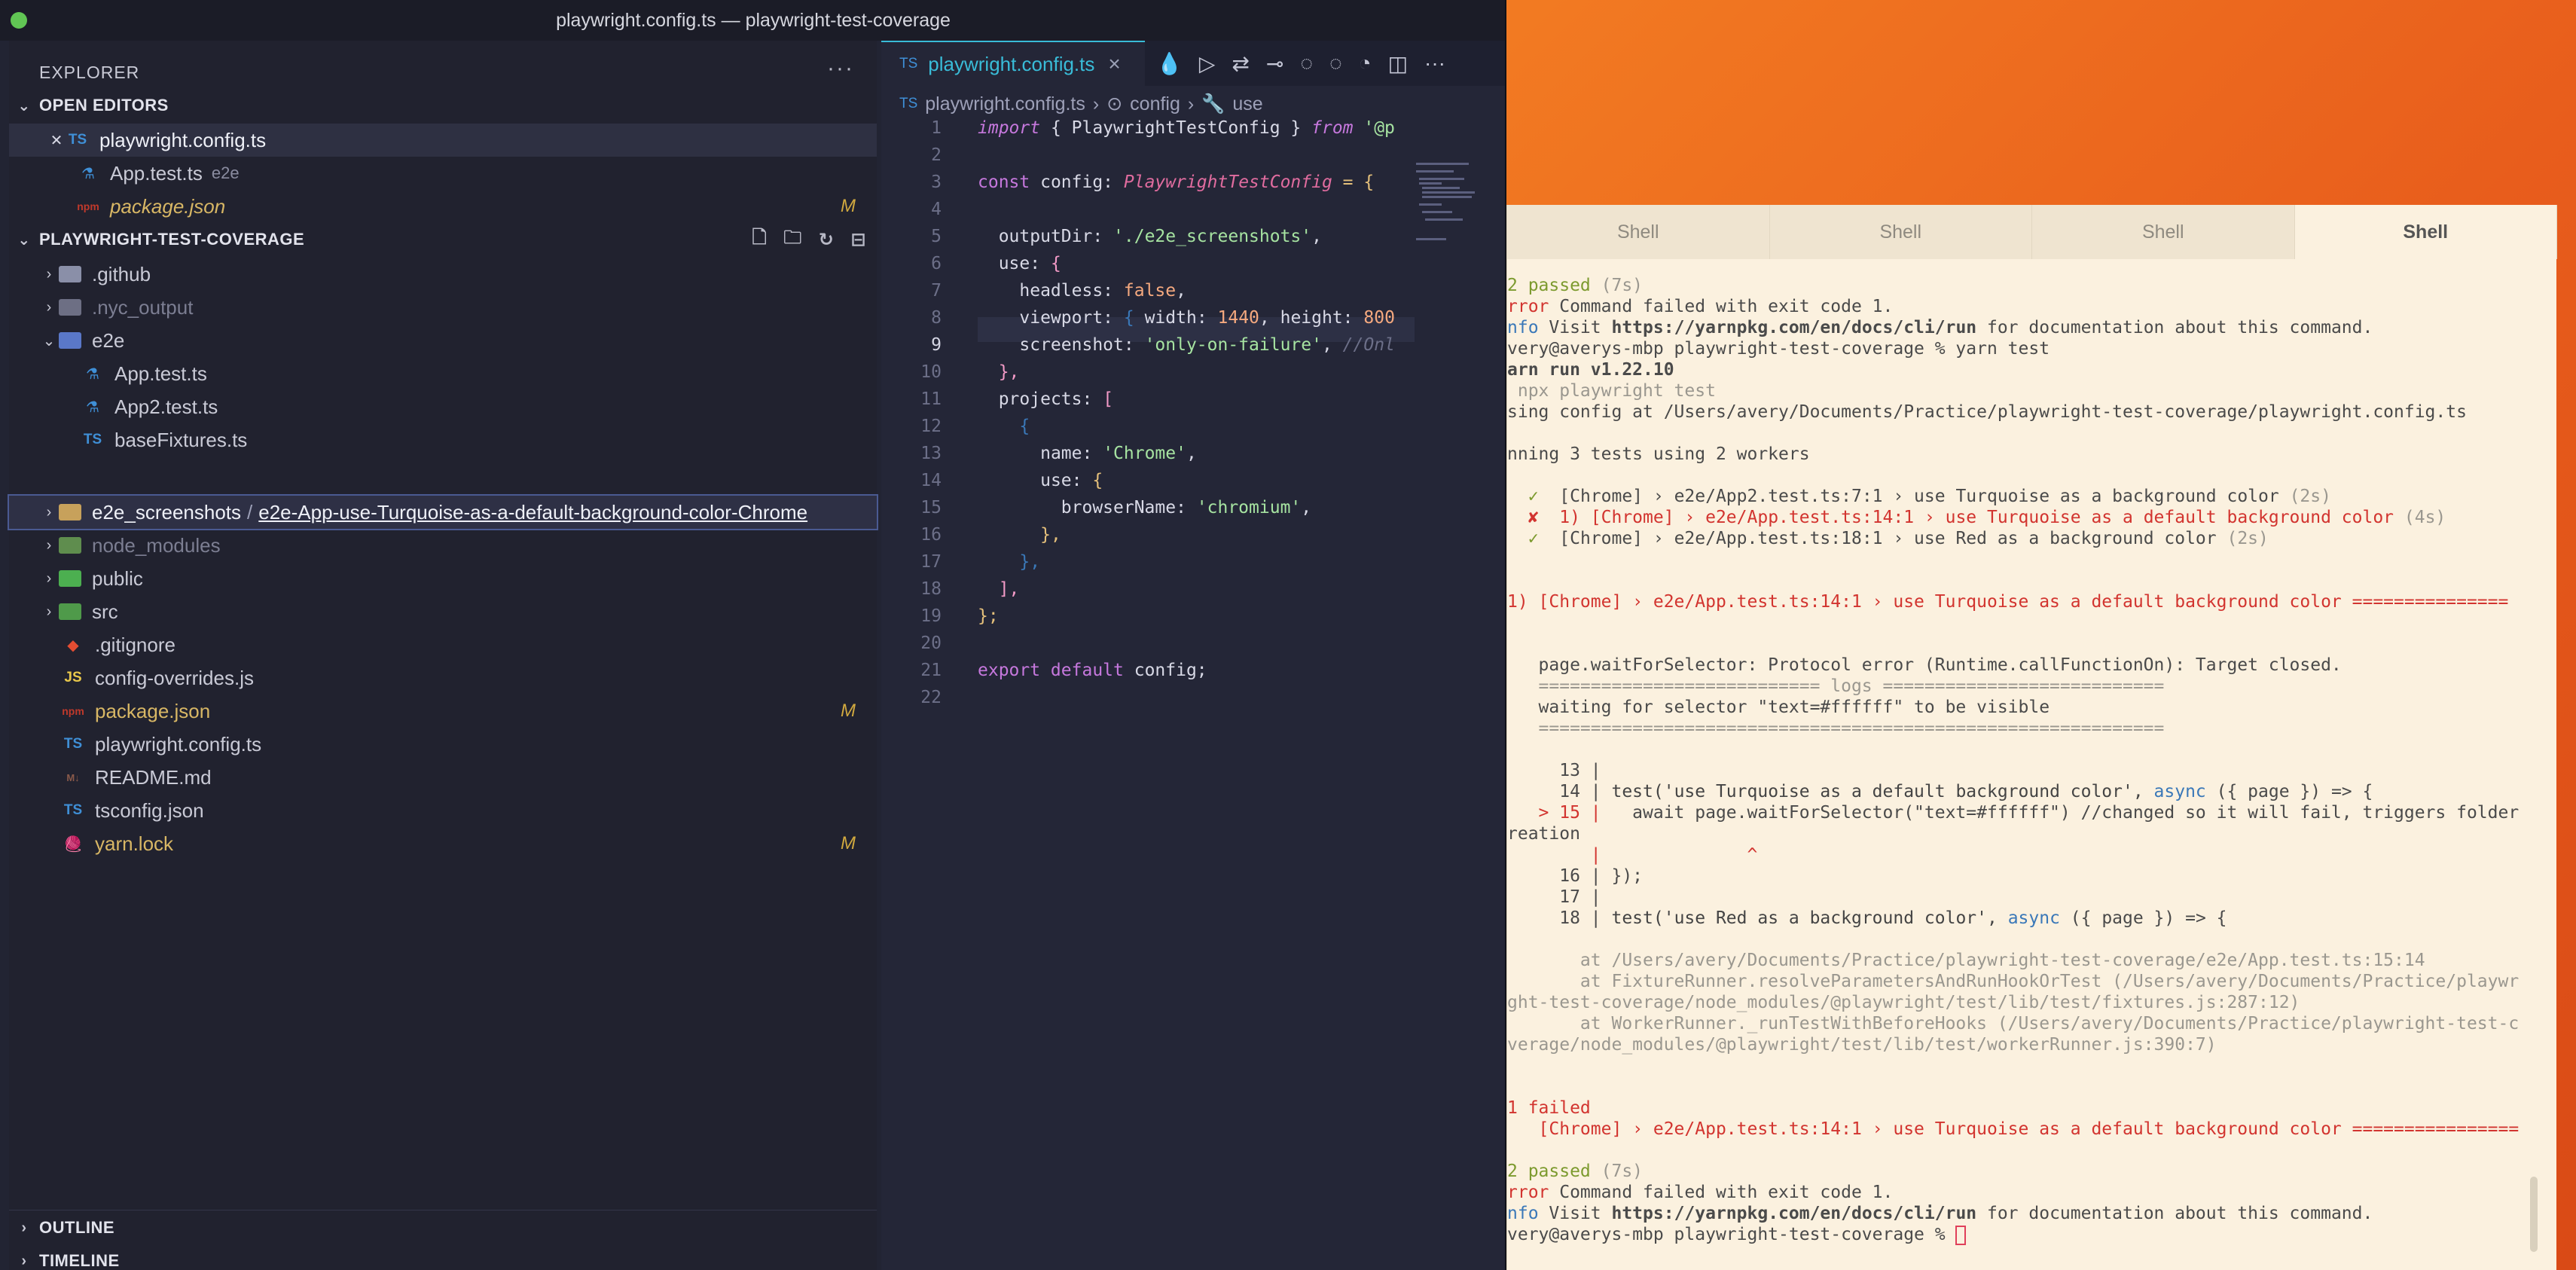  Describe the element at coordinates (443, 611) in the screenshot. I see `tree-item-src: › src` at that location.